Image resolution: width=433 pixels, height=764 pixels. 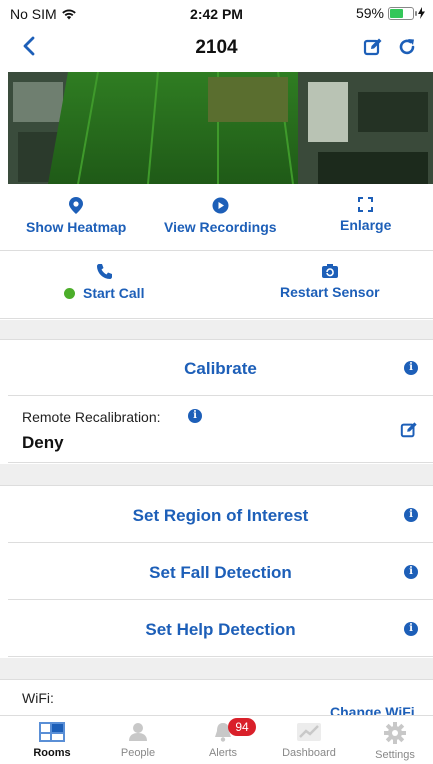 What do you see at coordinates (223, 738) in the screenshot?
I see `tab-alerts: 94 Alerts` at bounding box center [223, 738].